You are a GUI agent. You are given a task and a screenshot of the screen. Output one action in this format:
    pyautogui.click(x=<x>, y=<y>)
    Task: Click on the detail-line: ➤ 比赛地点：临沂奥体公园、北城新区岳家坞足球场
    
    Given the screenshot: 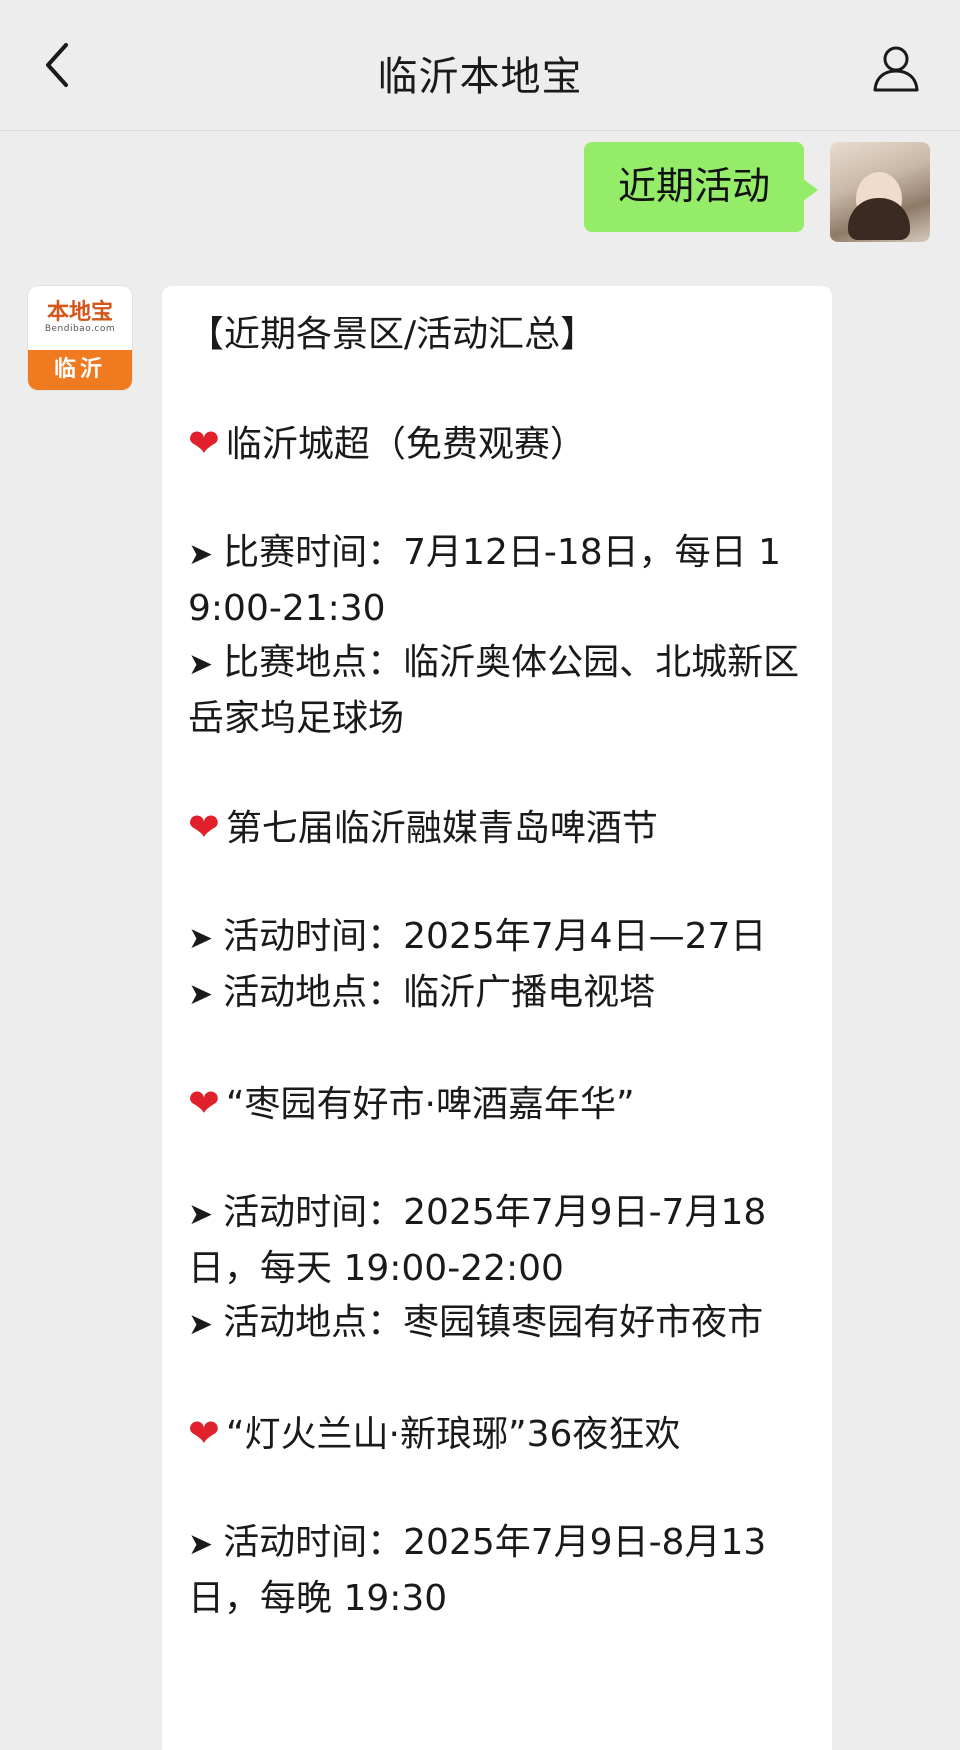 What is the action you would take?
    pyautogui.click(x=498, y=691)
    